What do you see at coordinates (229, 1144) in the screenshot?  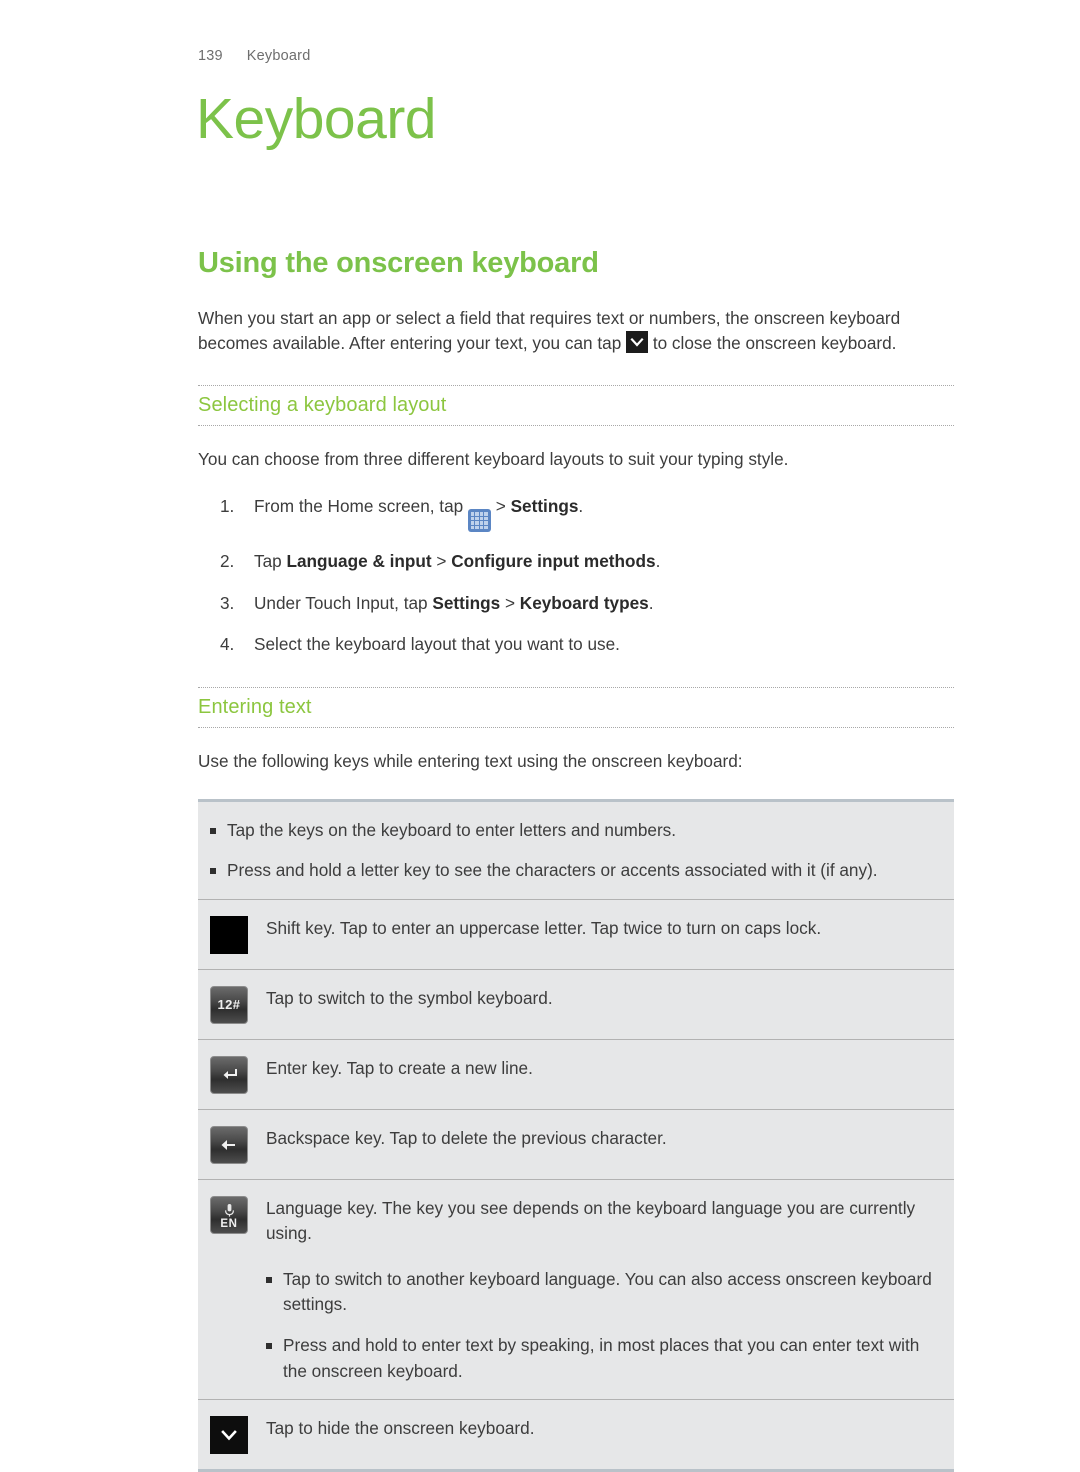 I see `backspace-key-icon` at bounding box center [229, 1144].